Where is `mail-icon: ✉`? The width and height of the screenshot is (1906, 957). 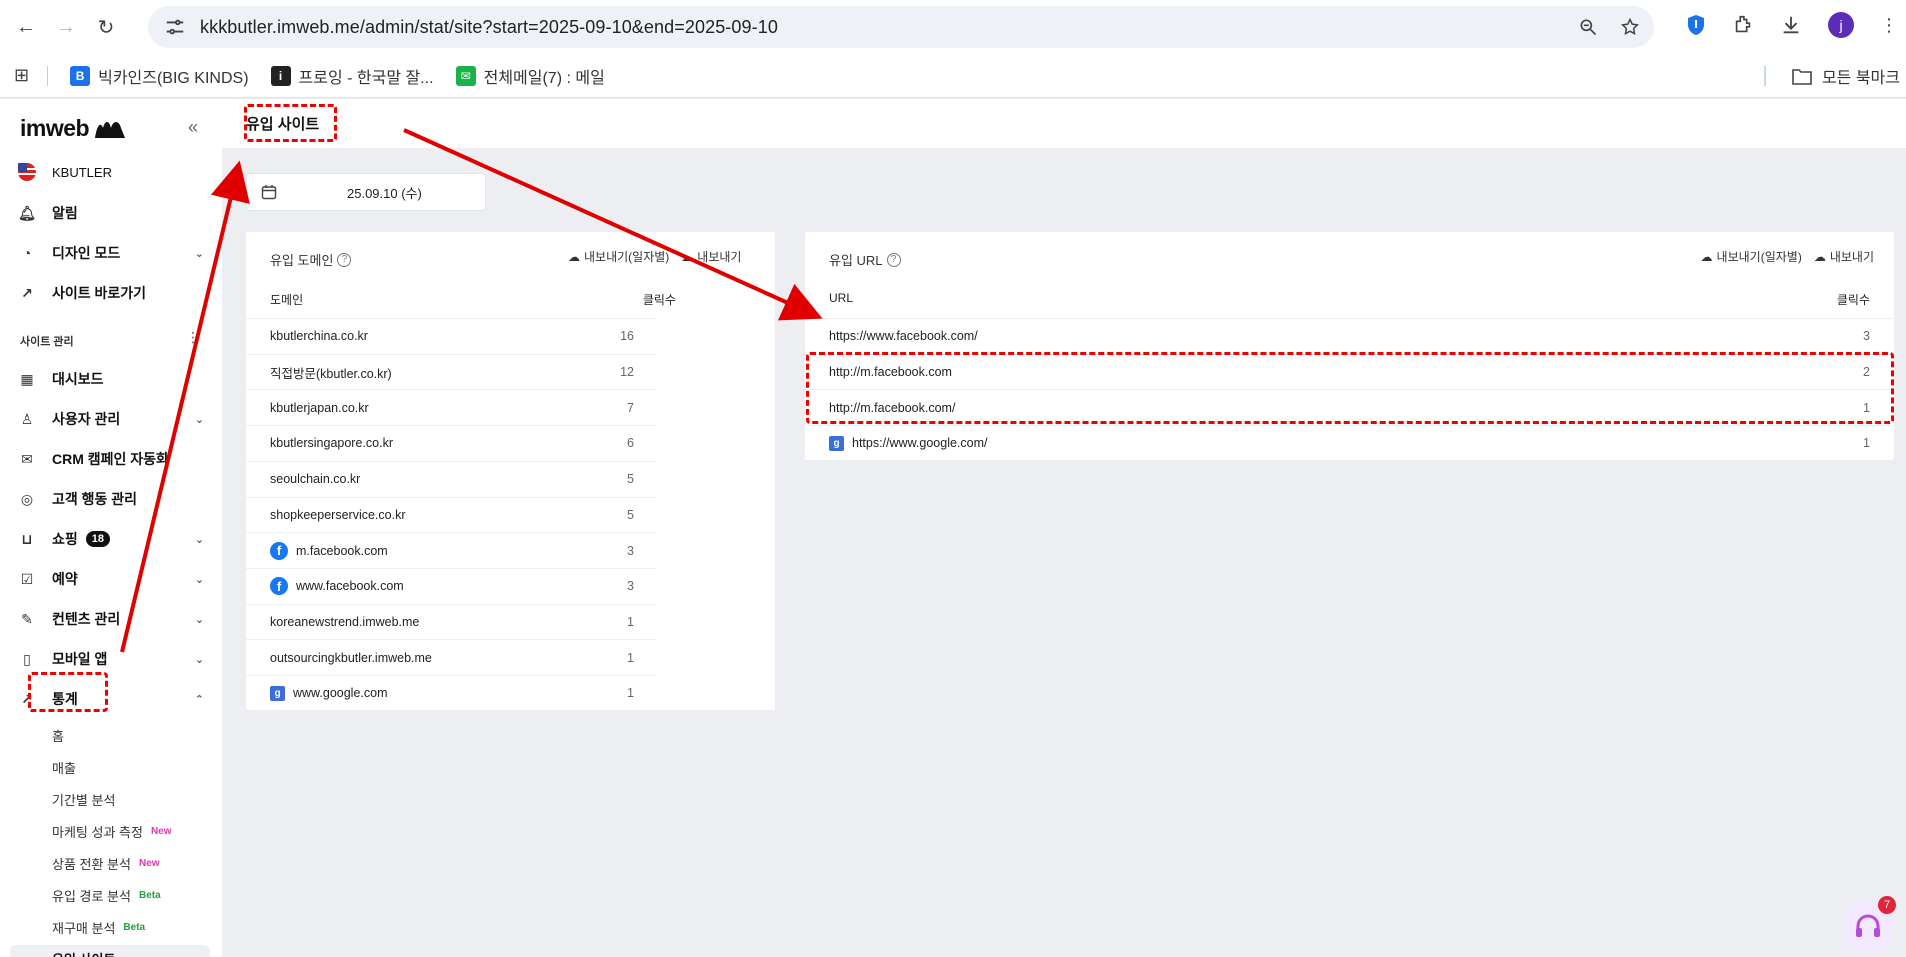 mail-icon: ✉ is located at coordinates (465, 75).